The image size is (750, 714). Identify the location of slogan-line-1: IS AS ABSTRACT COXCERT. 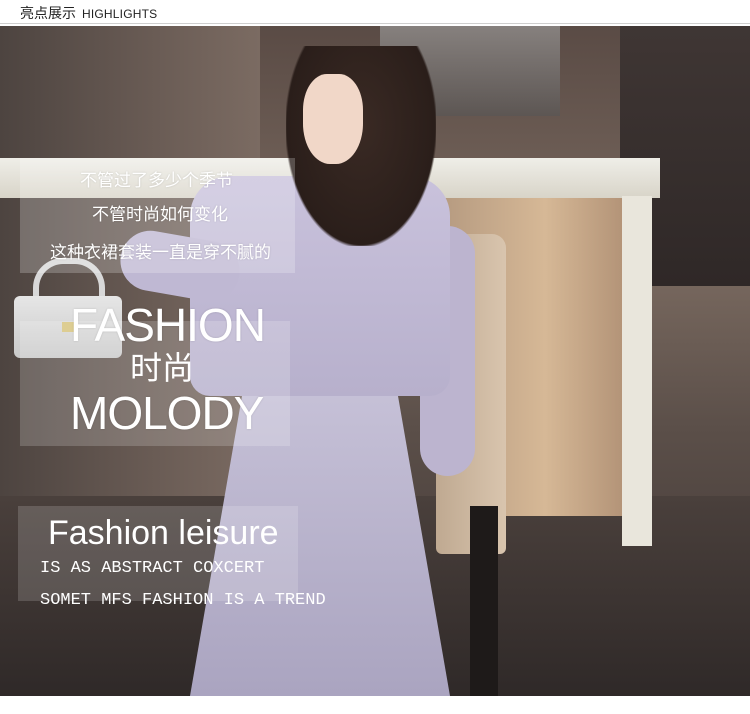
(152, 568).